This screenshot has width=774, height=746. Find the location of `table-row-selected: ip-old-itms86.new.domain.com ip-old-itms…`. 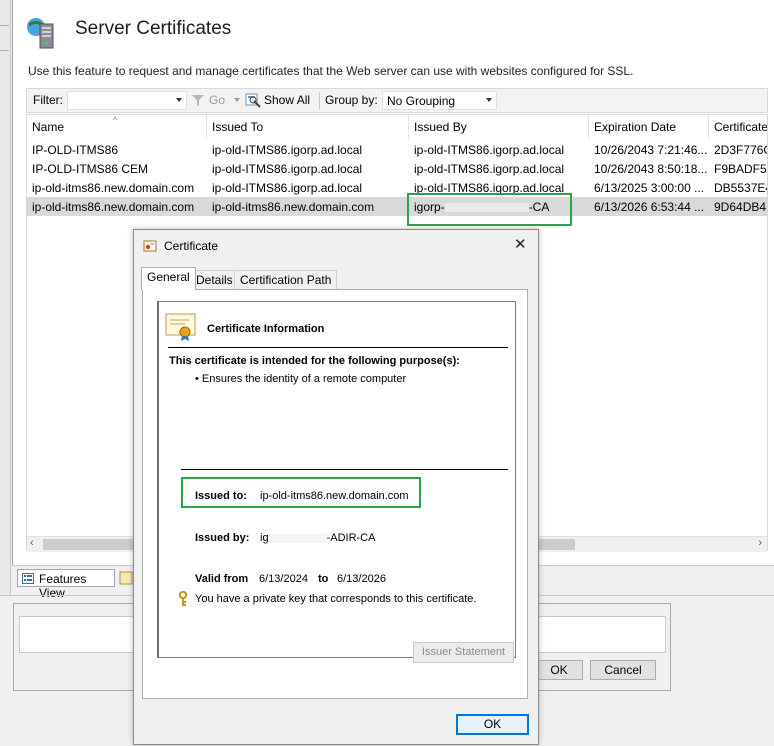

table-row-selected: ip-old-itms86.new.domain.com ip-old-itms… is located at coordinates (397, 206).